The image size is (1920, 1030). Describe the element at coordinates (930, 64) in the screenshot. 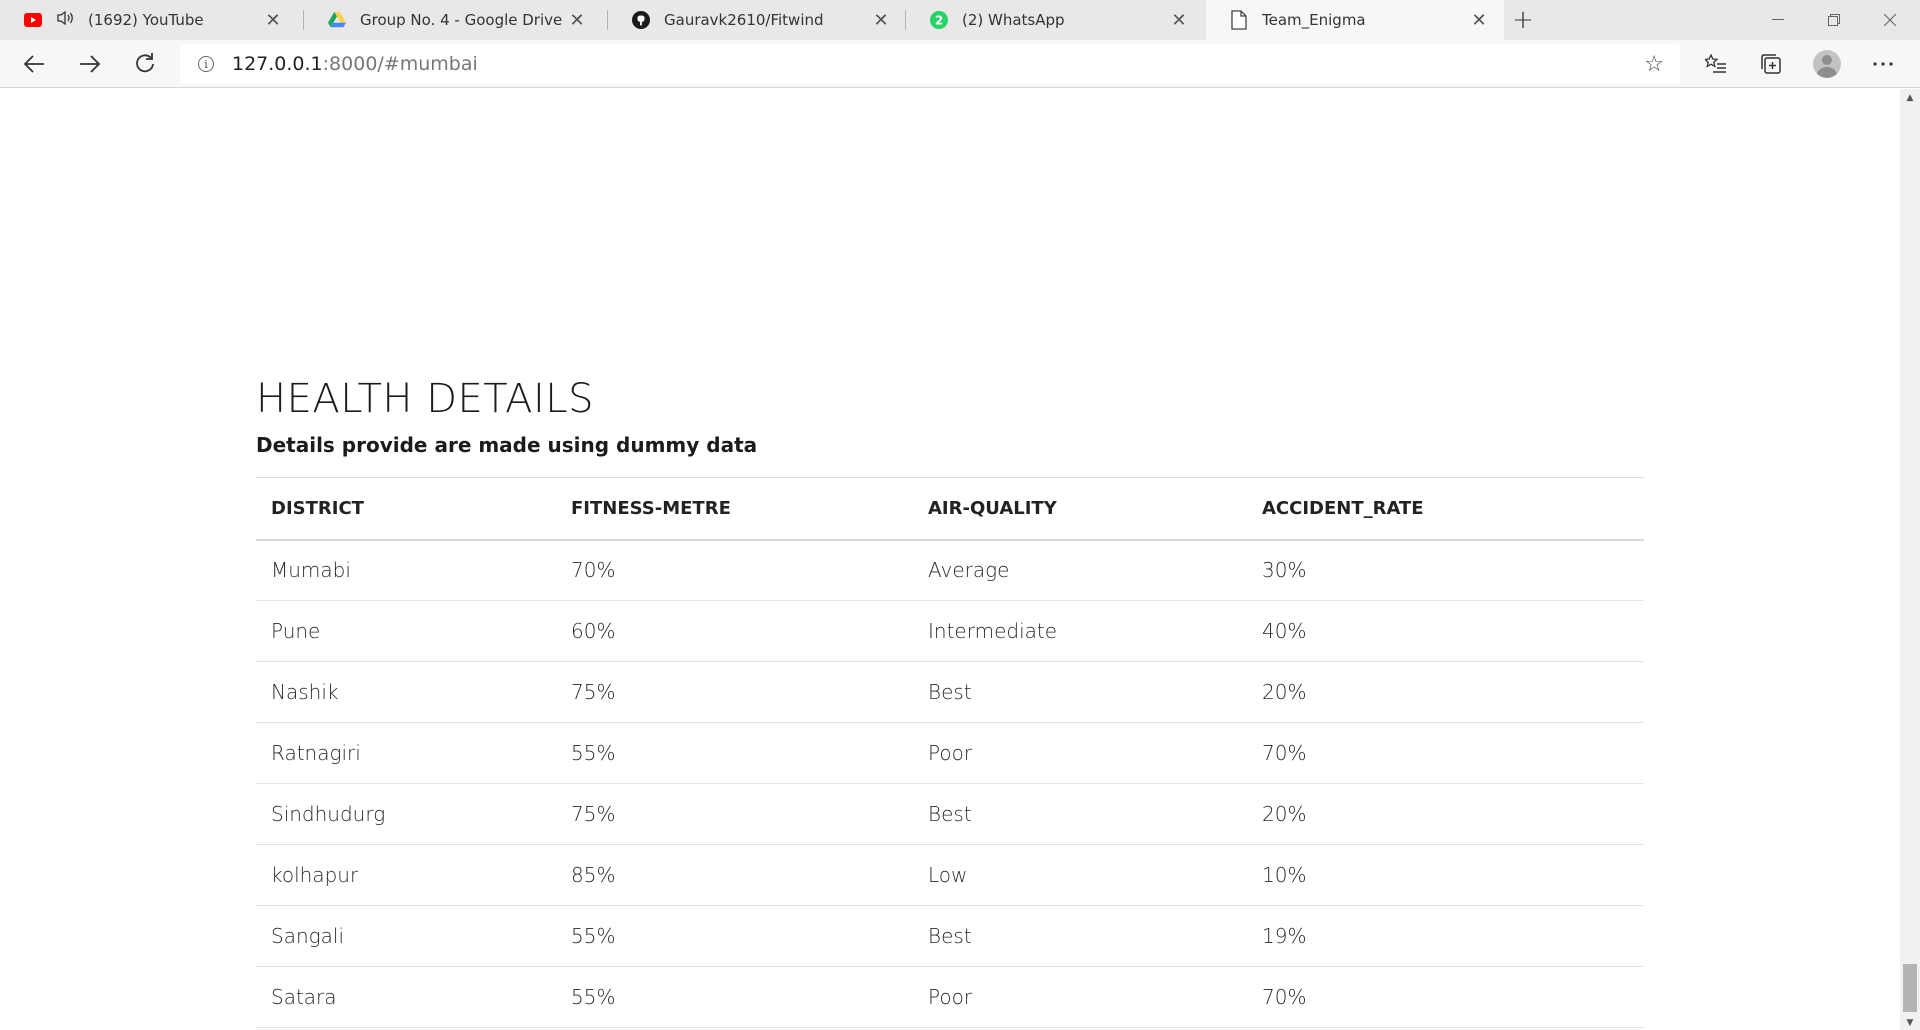

I see `address-bar: i 127.0.0.1:8000/#mumbai ☆` at that location.